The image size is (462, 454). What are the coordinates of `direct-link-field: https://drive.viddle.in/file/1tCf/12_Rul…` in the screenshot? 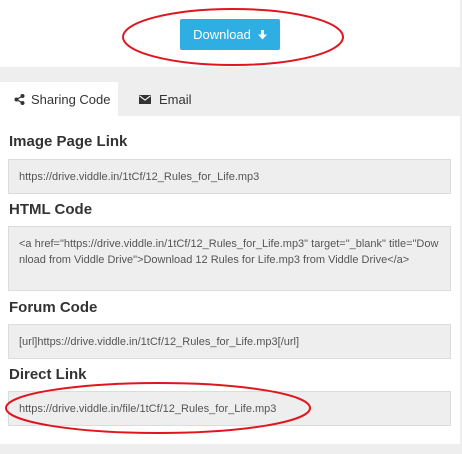 It's located at (229, 408).